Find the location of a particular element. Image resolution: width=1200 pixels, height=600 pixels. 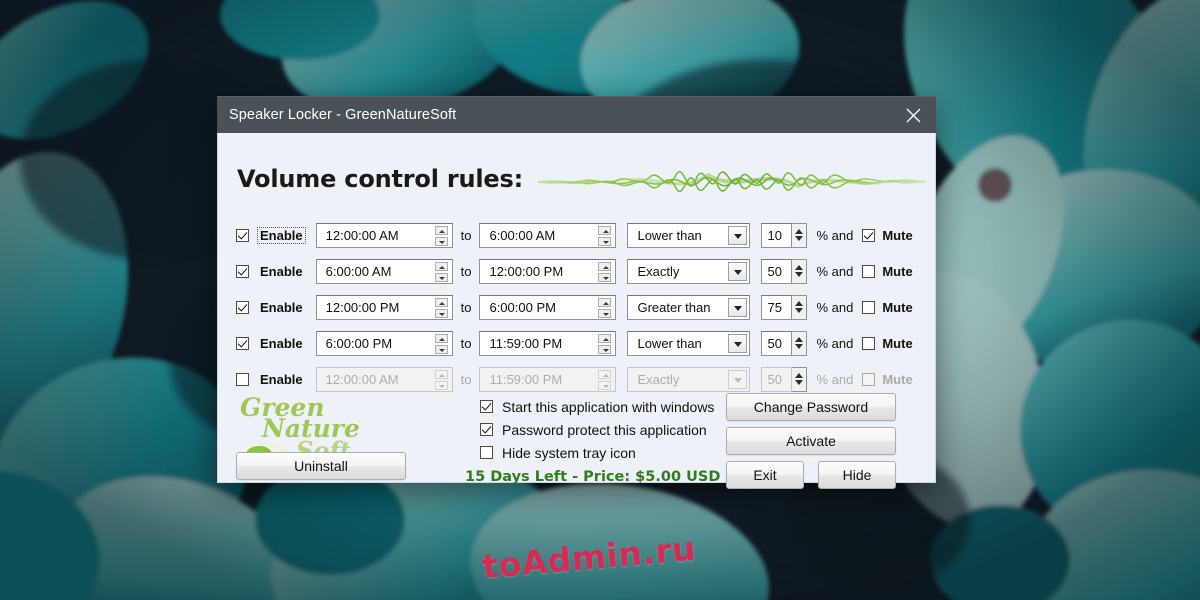

uninstall-button: Uninstall is located at coordinates (321, 466).